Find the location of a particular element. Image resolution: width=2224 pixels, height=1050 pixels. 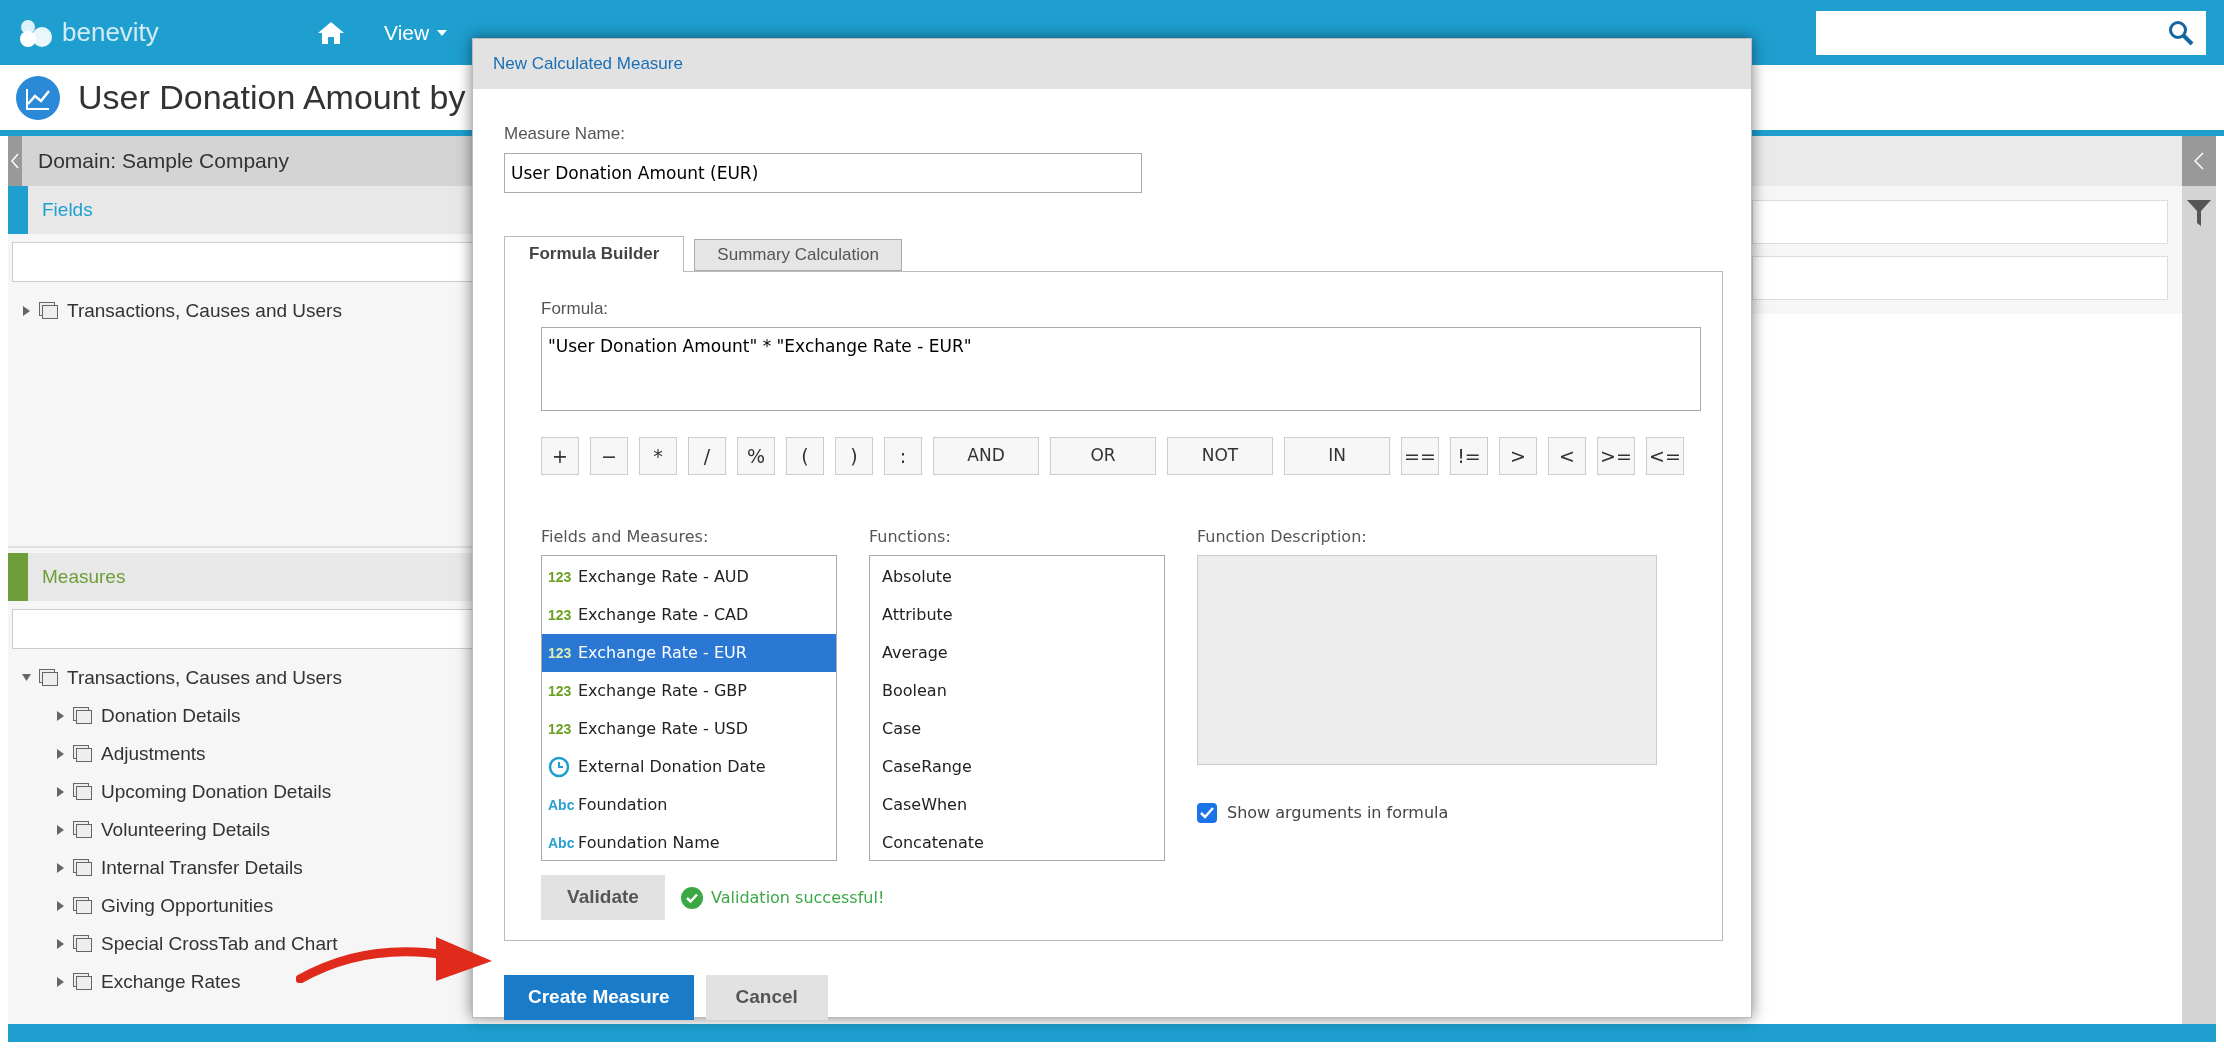

list-item: Average is located at coordinates (1017, 653).